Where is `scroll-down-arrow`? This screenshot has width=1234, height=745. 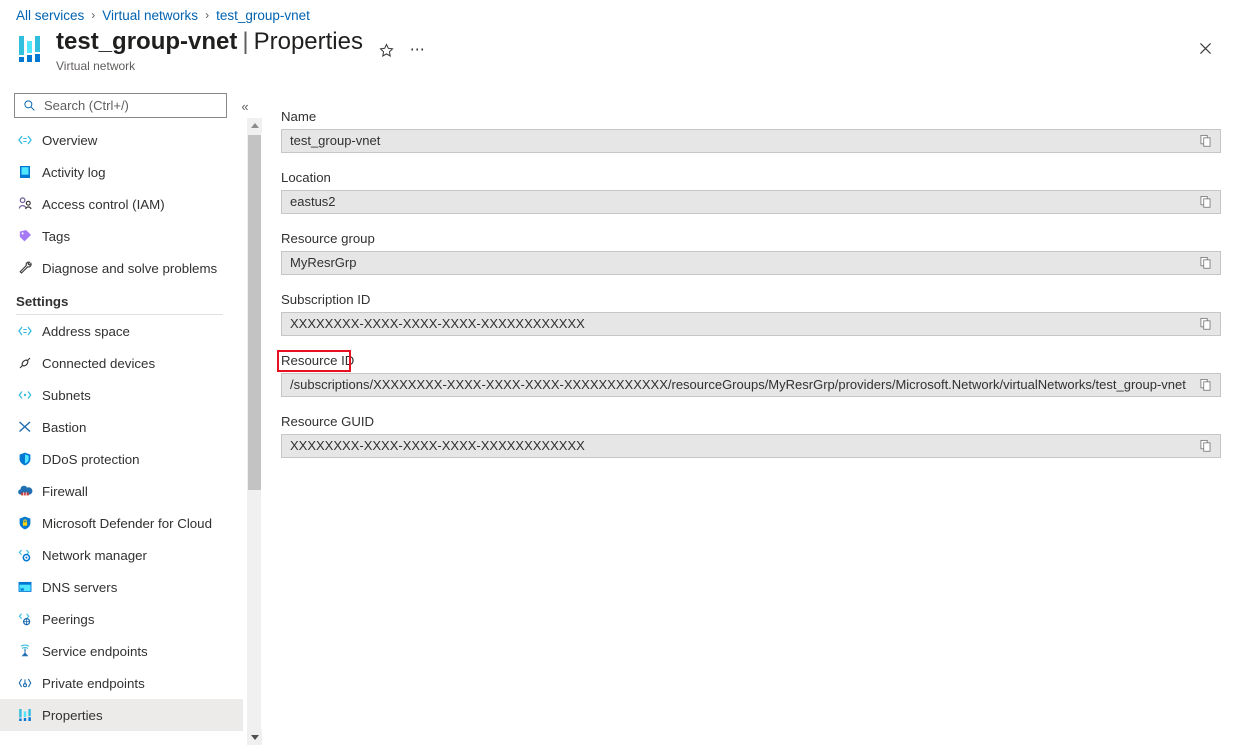 scroll-down-arrow is located at coordinates (254, 737).